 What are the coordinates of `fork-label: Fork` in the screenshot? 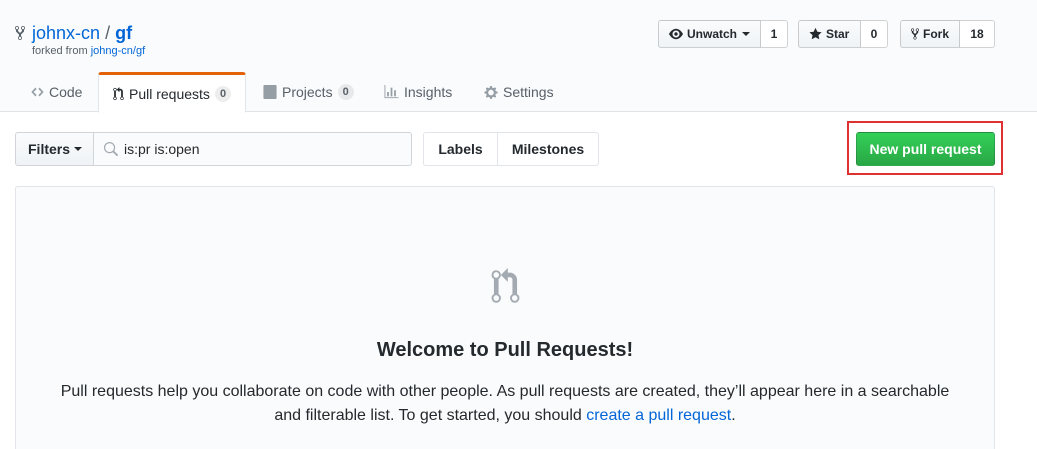 It's located at (935, 34).